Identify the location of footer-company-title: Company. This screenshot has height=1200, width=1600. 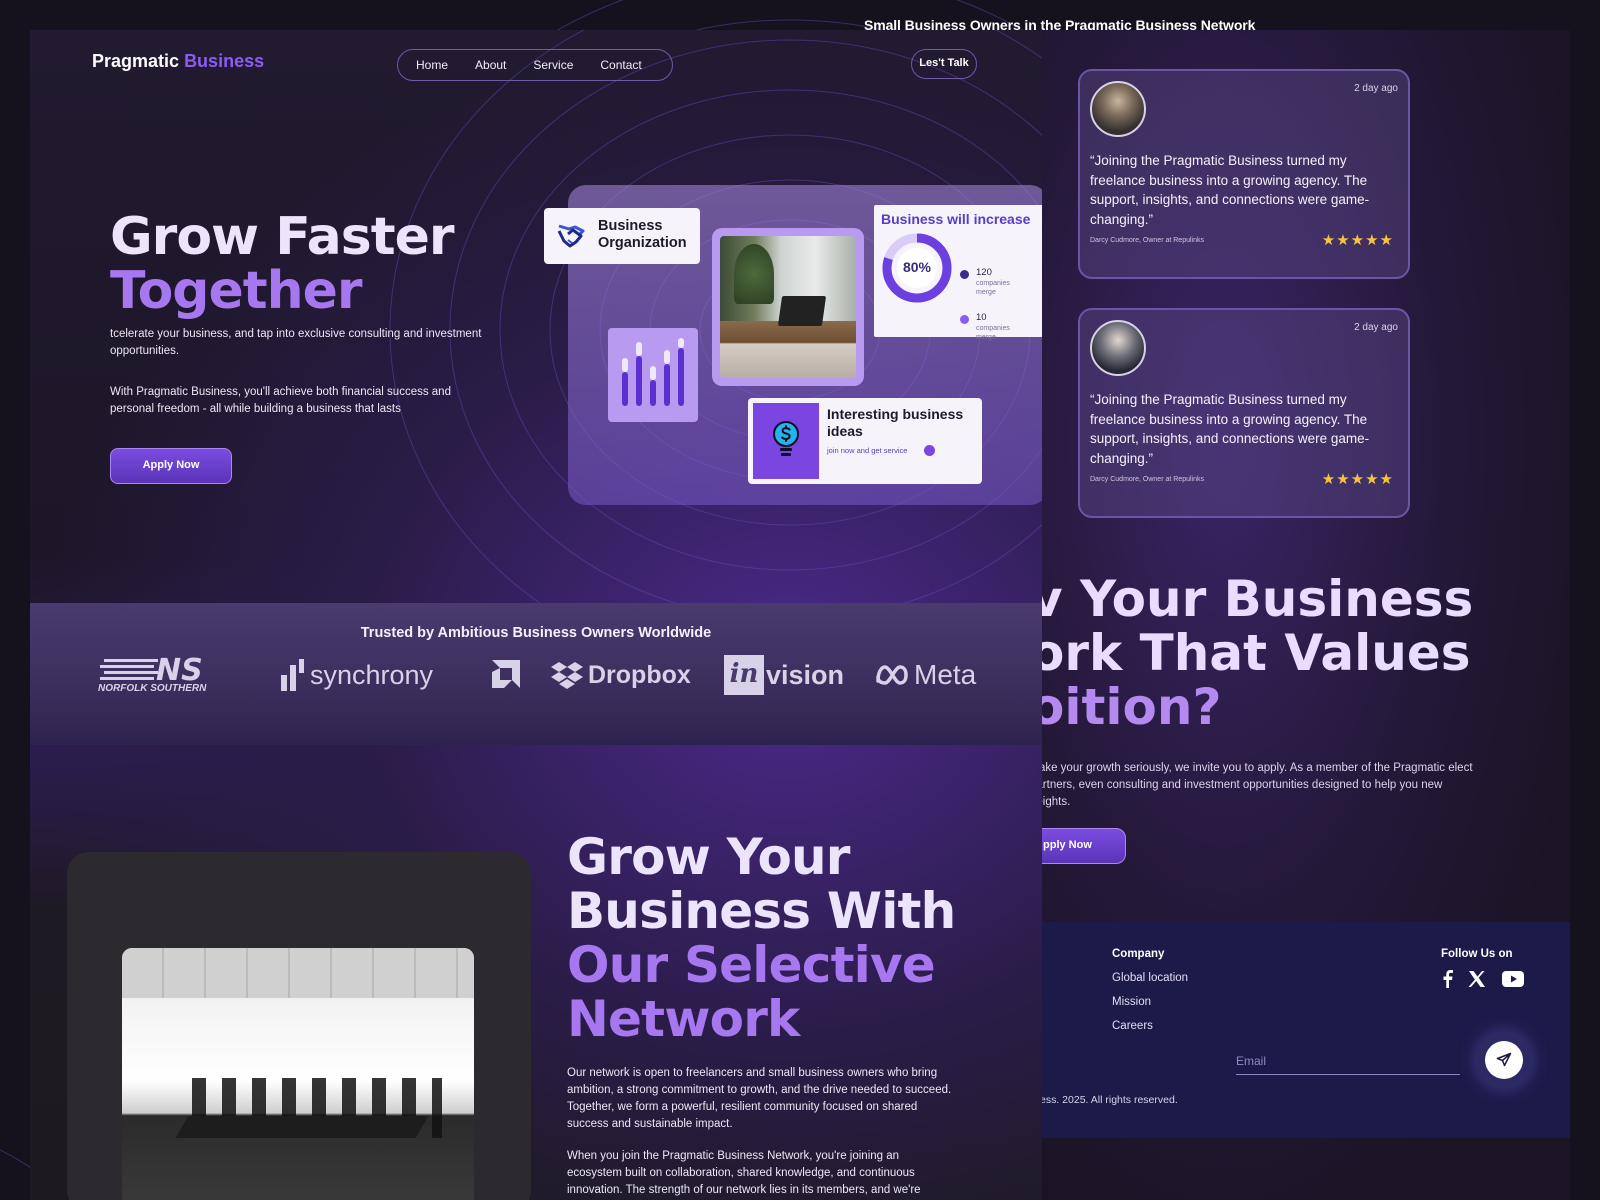
(1138, 954).